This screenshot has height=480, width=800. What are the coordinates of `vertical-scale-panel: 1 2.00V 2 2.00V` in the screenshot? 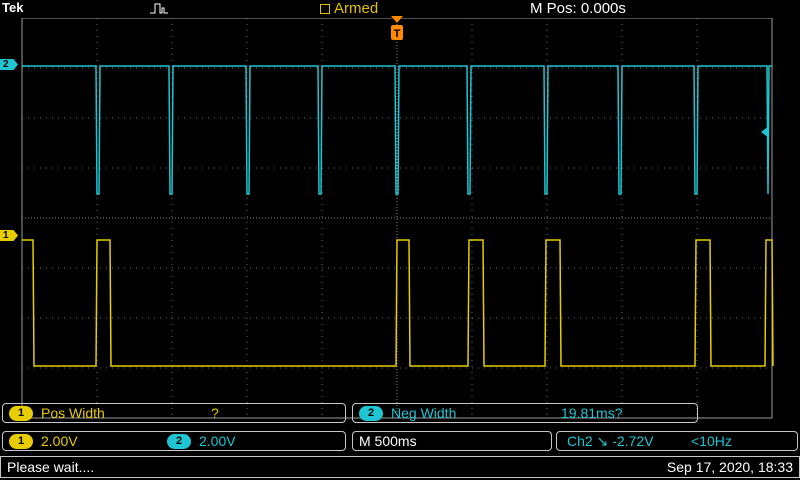 It's located at (174, 441).